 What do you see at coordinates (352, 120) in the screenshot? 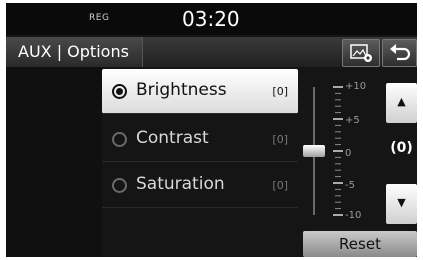
I see `scale-label-plus5: +5` at bounding box center [352, 120].